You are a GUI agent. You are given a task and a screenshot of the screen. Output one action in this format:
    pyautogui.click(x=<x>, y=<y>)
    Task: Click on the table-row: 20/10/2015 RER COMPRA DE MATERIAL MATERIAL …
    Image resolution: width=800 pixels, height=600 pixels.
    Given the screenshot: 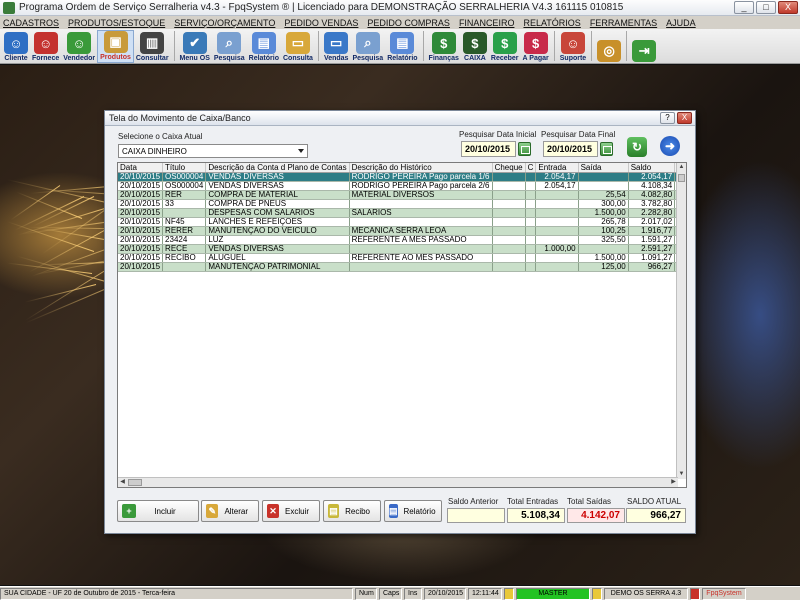 What is the action you would take?
    pyautogui.click(x=402, y=195)
    